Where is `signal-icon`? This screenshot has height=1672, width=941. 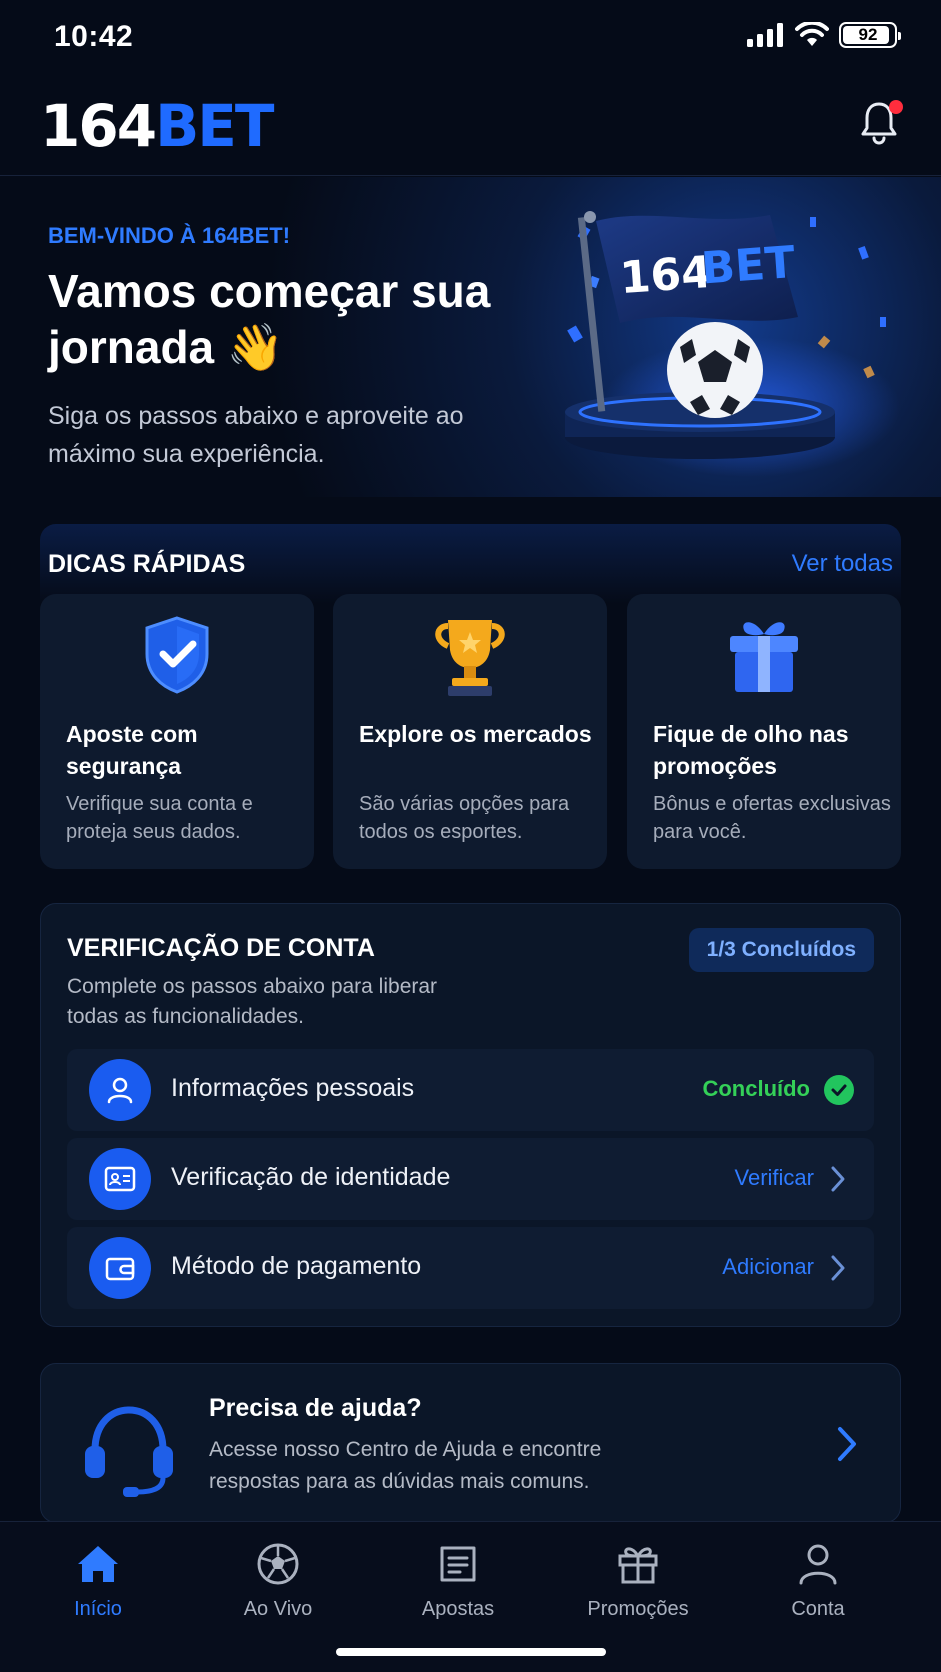 signal-icon is located at coordinates (765, 35).